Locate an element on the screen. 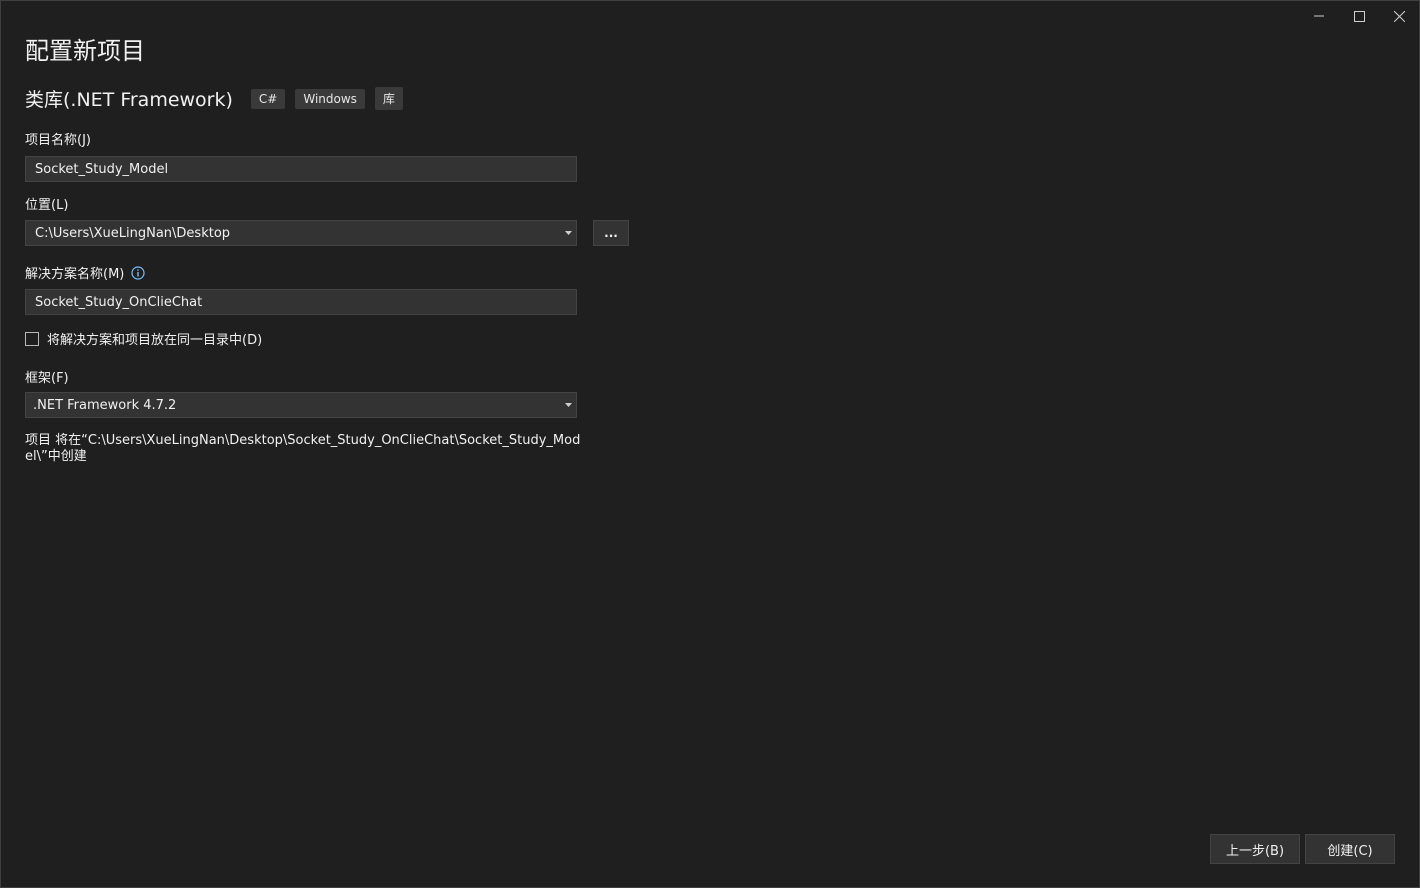  solution-name-label-row: 解决方案名称(M) is located at coordinates (85, 272).